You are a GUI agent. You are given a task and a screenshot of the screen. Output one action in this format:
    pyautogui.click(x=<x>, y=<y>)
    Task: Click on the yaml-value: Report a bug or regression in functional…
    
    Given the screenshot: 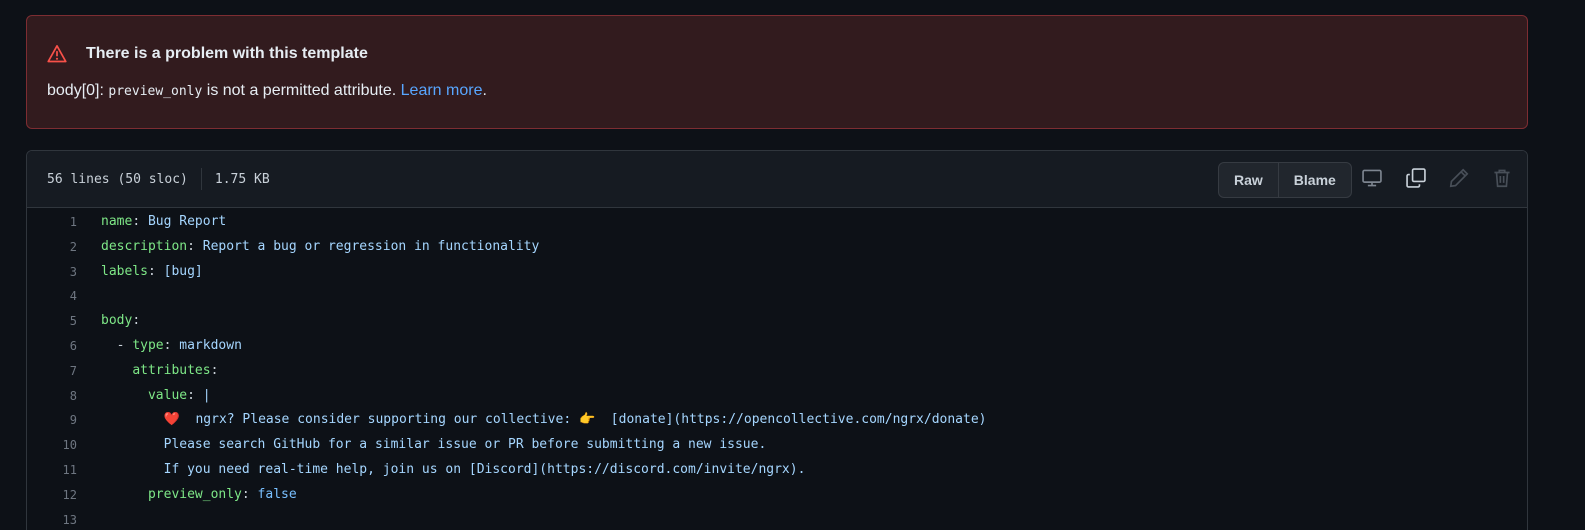 What is the action you would take?
    pyautogui.click(x=371, y=246)
    